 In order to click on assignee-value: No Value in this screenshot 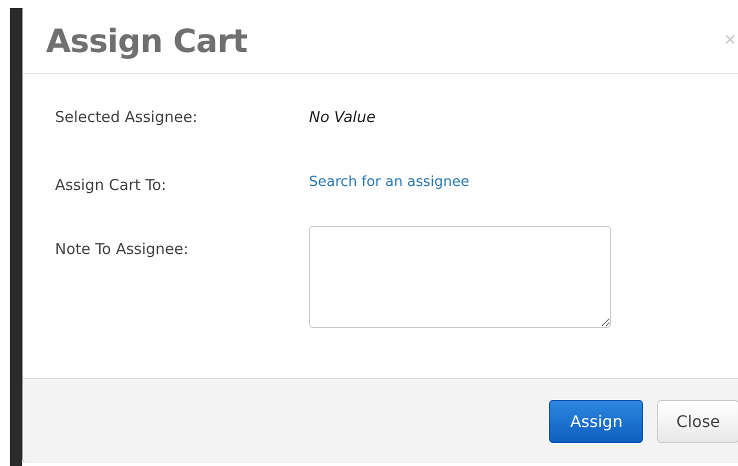, I will do `click(342, 117)`.